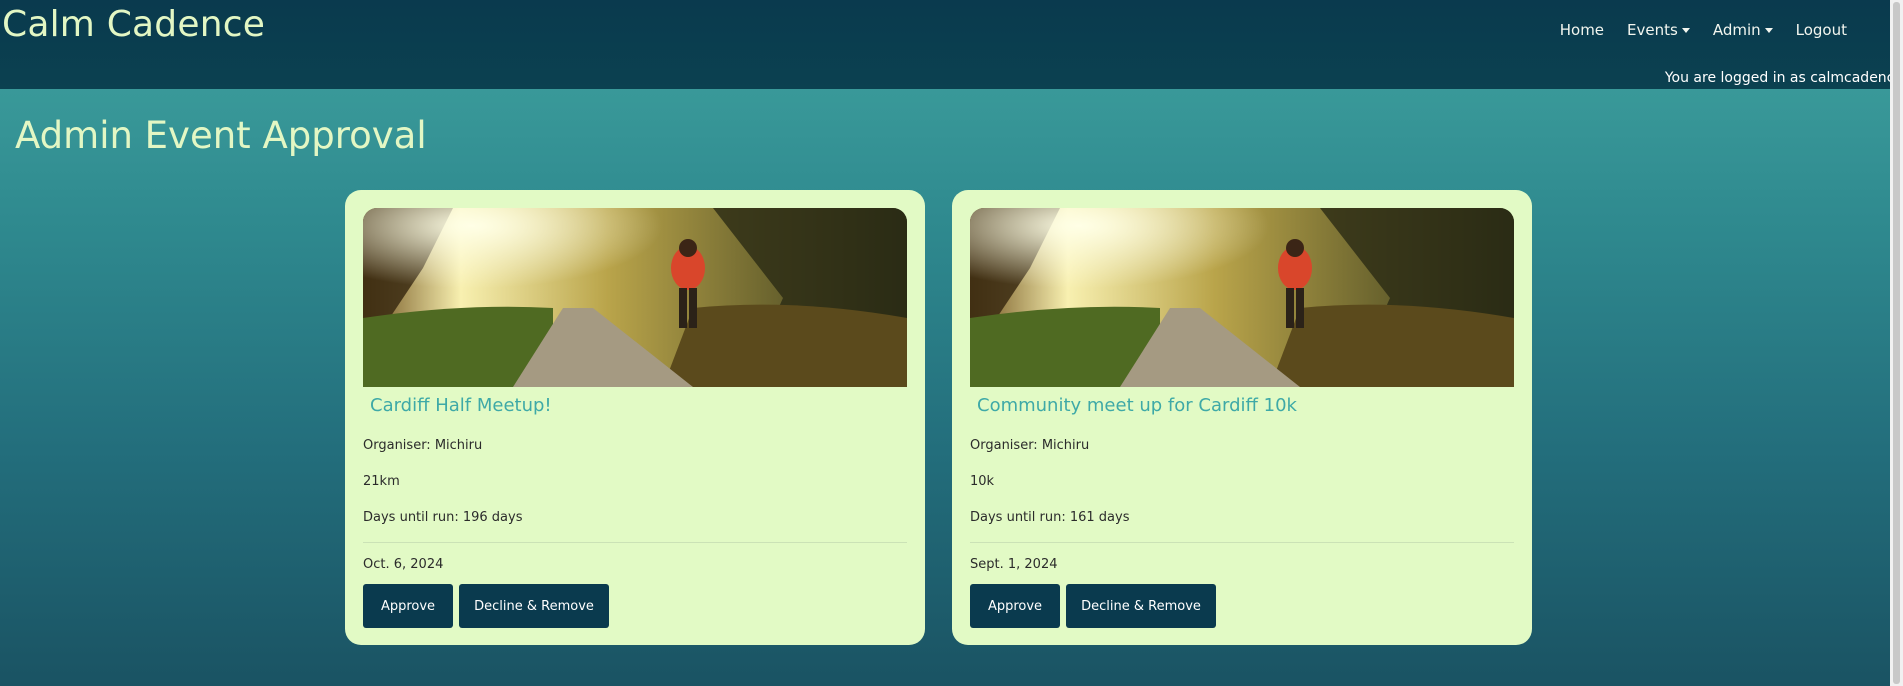 The image size is (1903, 686). What do you see at coordinates (133, 24) in the screenshot?
I see `brand-logo: Calm Cadence` at bounding box center [133, 24].